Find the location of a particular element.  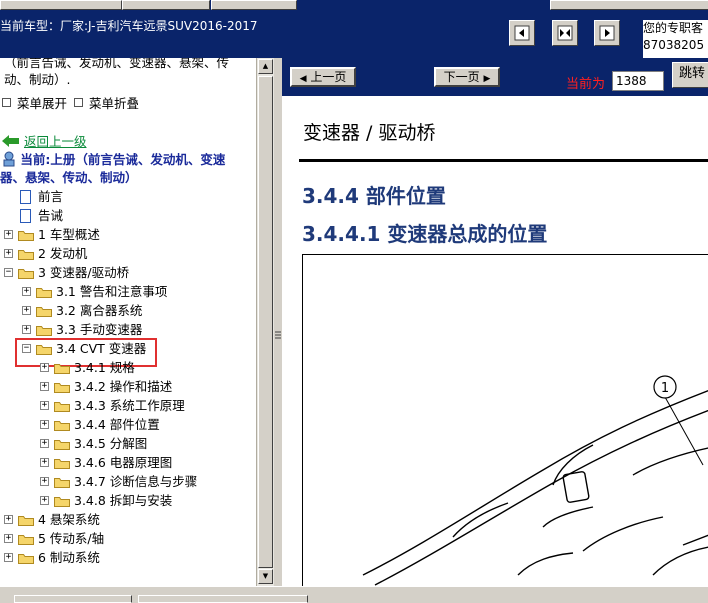

tree-item-label: 3.4.8 拆卸与安装 is located at coordinates (123, 500).